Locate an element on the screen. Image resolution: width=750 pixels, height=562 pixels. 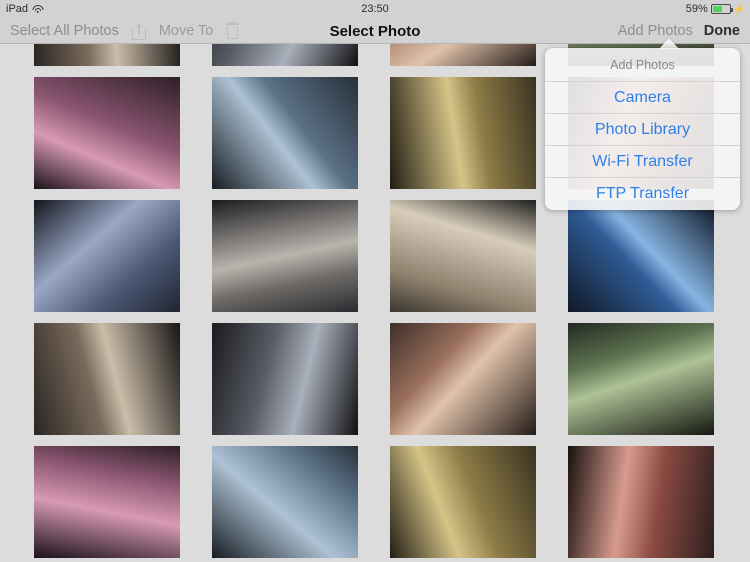
status-bar: iPad 23:50 59% ⚡ is located at coordinates (375, 9).